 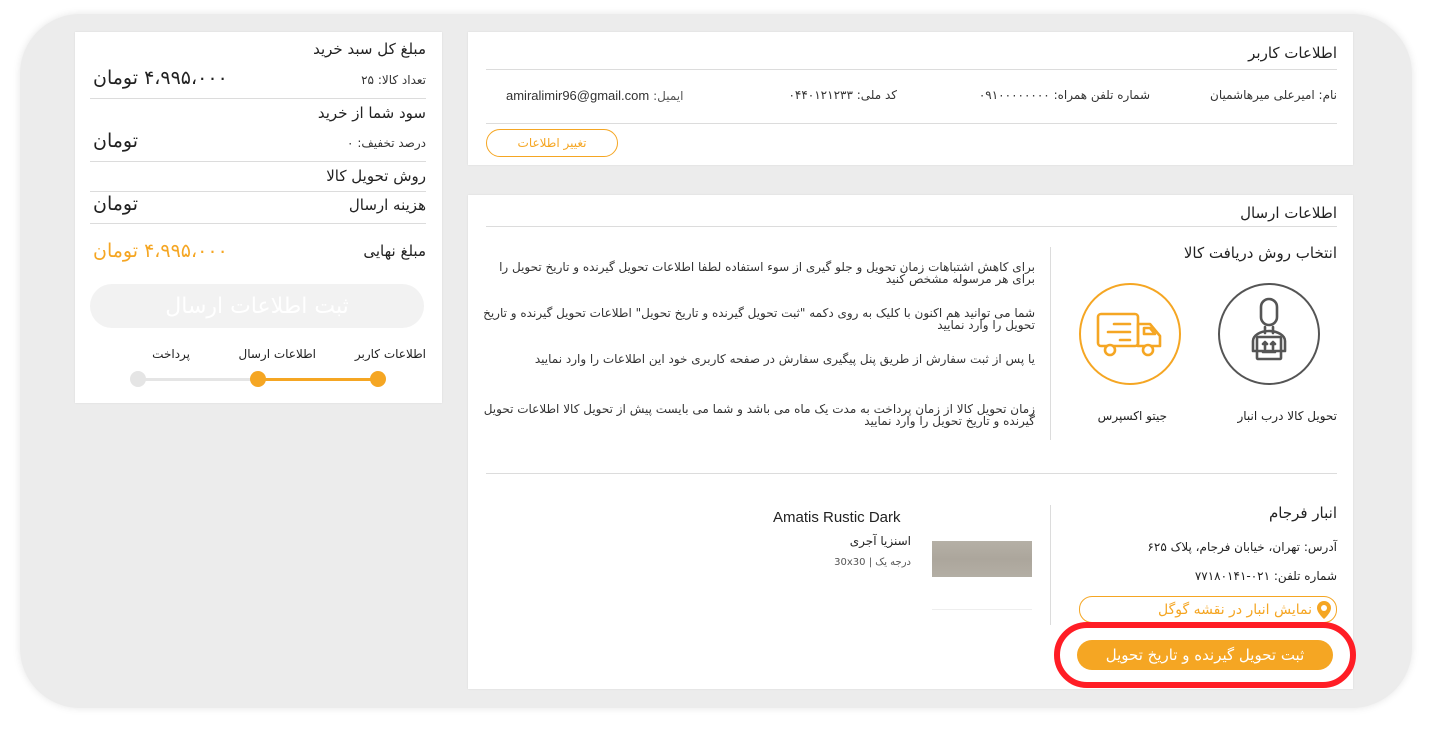 I want to click on step-dot-shipping-info, so click(x=258, y=379).